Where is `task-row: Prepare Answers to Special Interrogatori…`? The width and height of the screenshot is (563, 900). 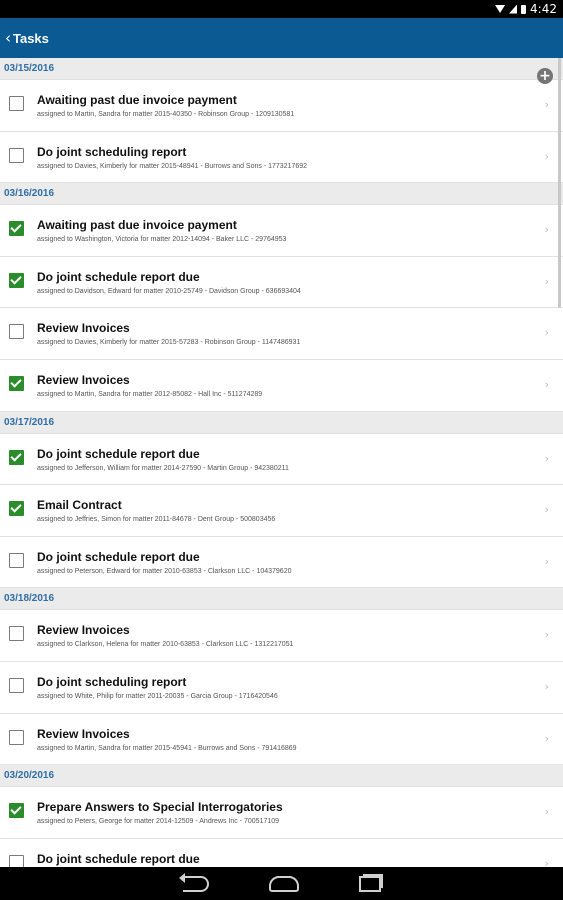
task-row: Prepare Answers to Special Interrogatori… is located at coordinates (281, 813).